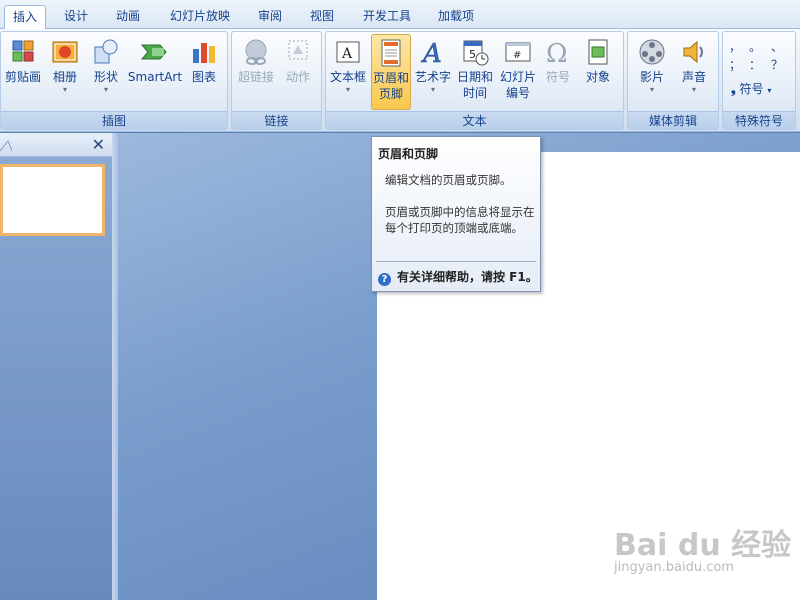  I want to click on tab-animation: 动画, so click(128, 17).